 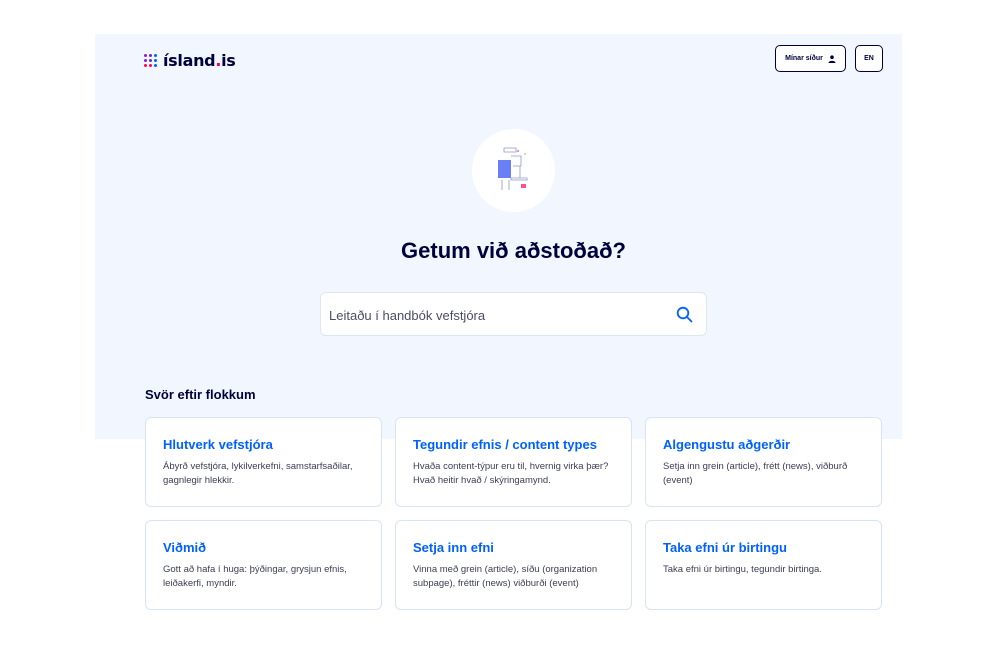 I want to click on search-icon, so click(x=684, y=314).